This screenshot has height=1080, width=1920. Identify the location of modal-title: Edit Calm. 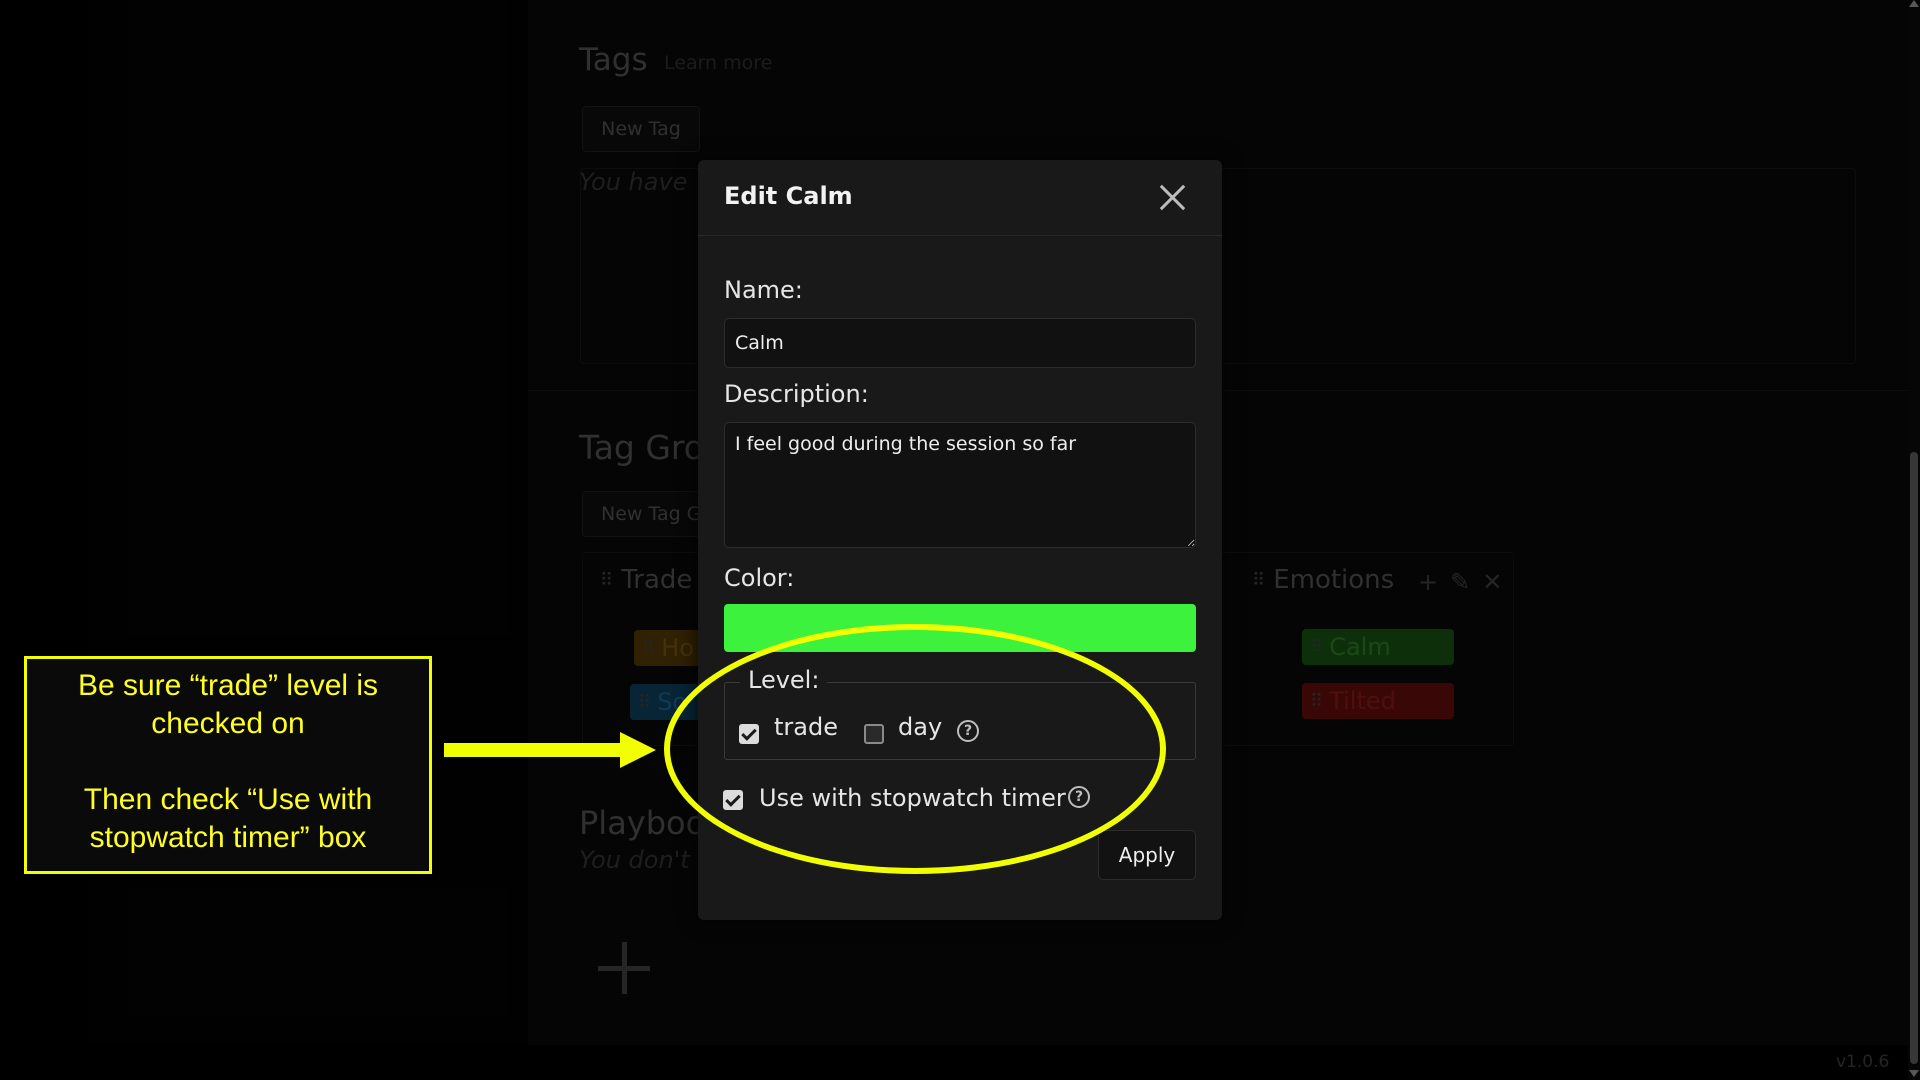
(788, 196).